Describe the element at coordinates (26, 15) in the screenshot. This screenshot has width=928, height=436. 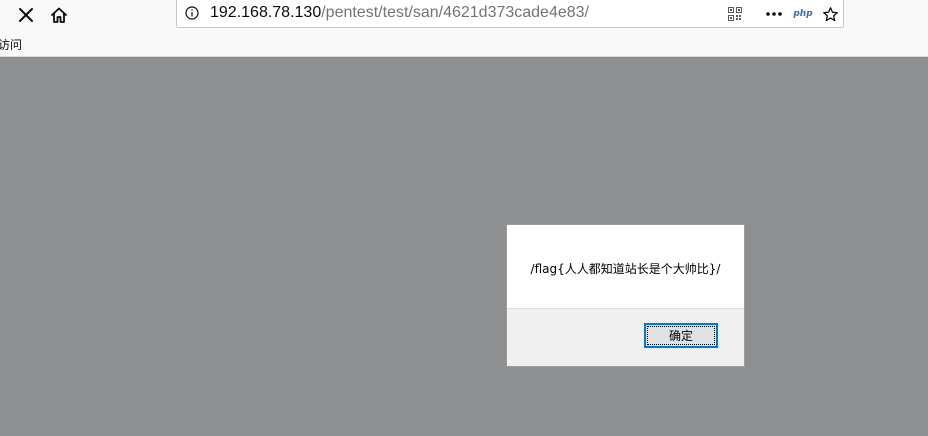
I see `close-icon` at that location.